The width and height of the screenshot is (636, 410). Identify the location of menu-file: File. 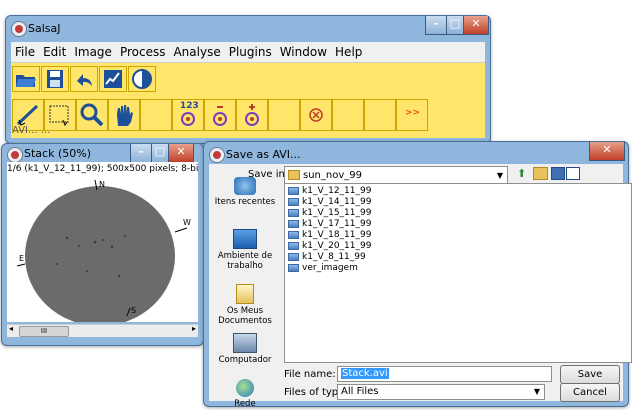
(25, 52).